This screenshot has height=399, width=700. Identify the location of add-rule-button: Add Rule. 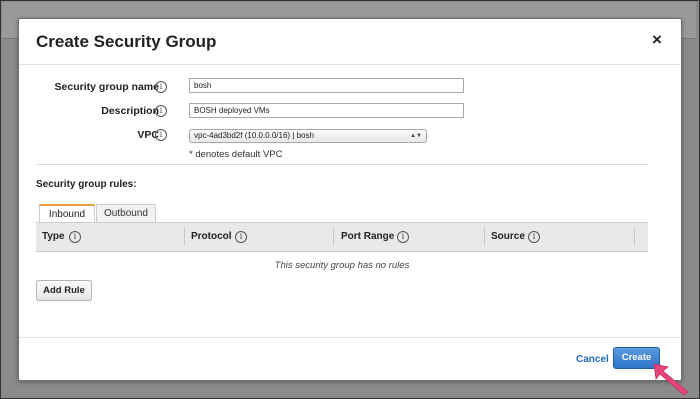
(64, 290).